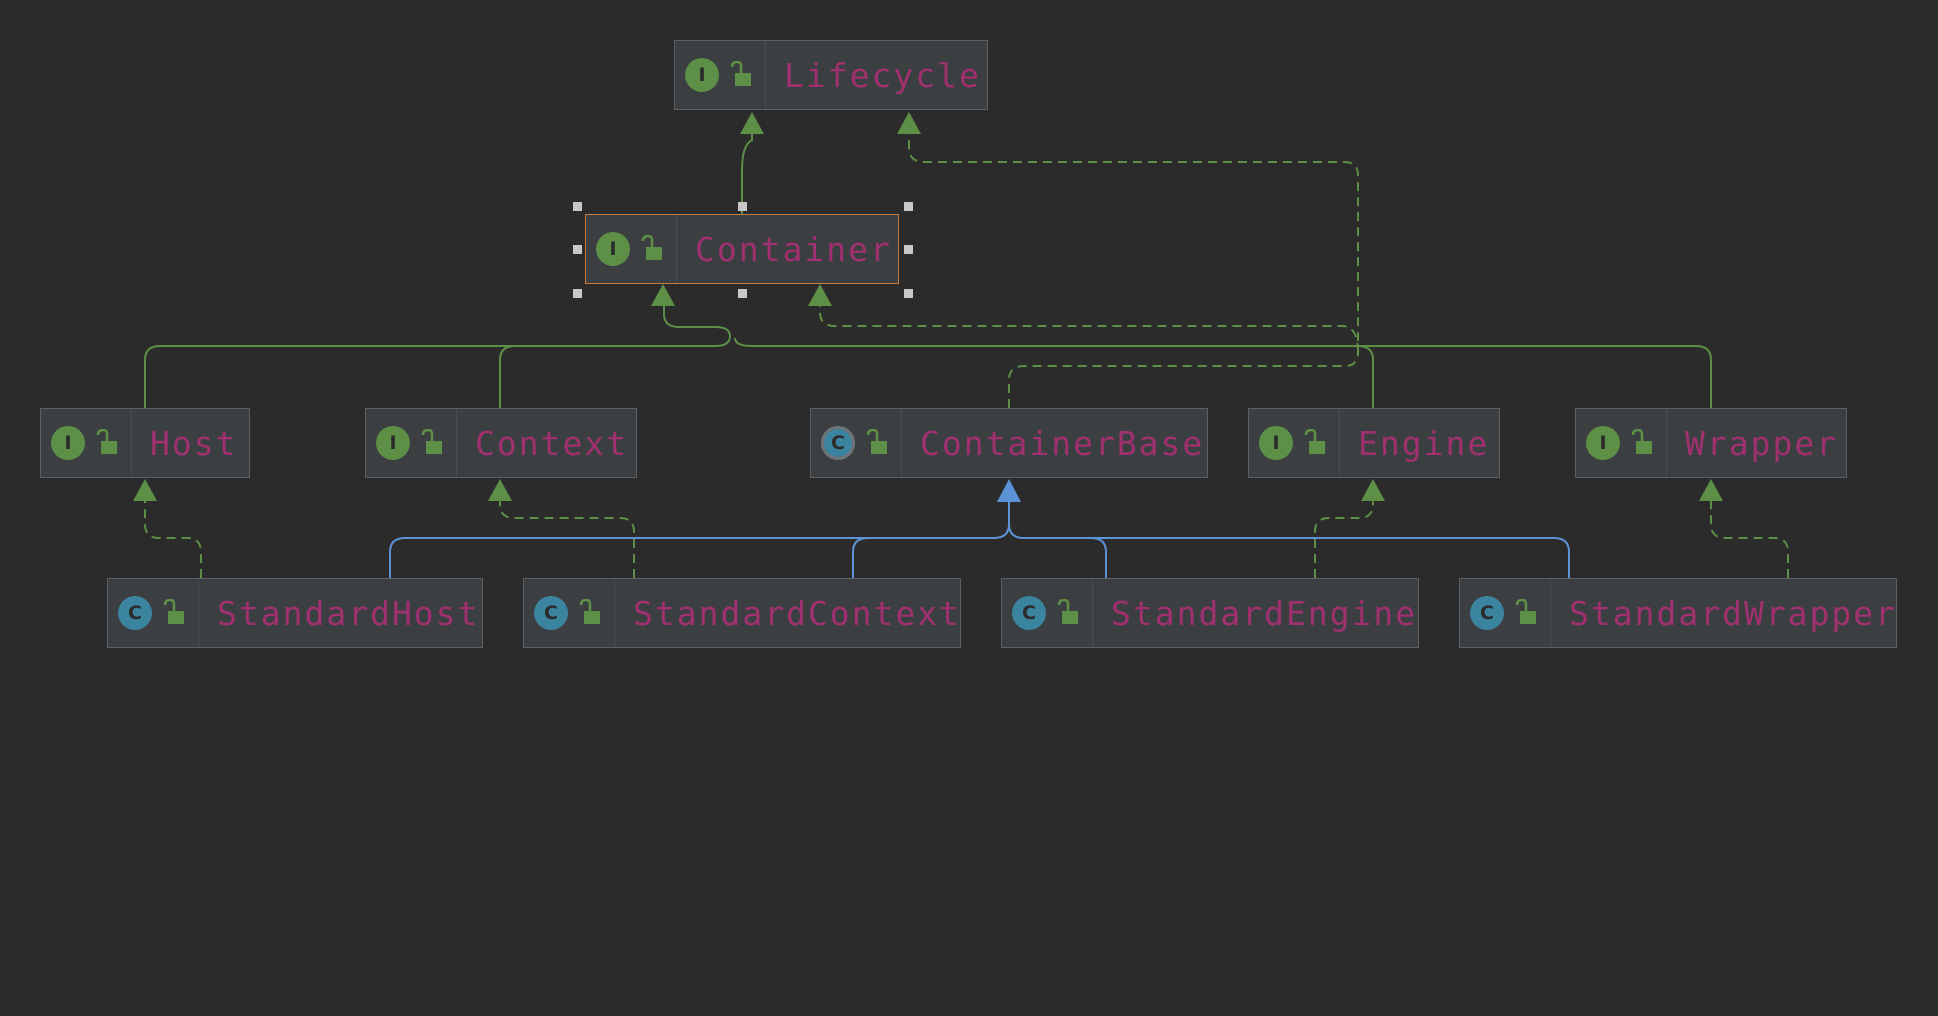 The image size is (1938, 1016). I want to click on edge-context-container, so click(507, 376).